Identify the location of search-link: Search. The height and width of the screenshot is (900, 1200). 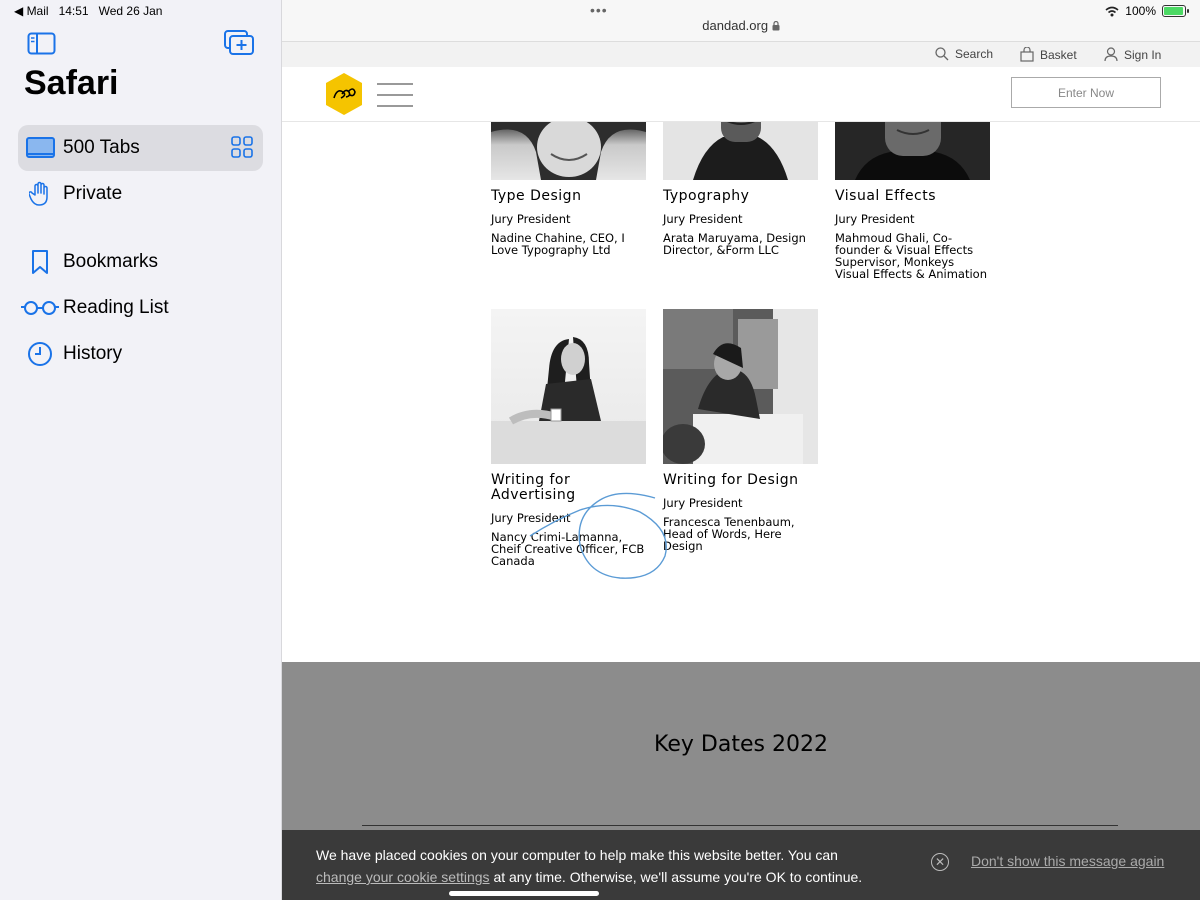
(964, 54).